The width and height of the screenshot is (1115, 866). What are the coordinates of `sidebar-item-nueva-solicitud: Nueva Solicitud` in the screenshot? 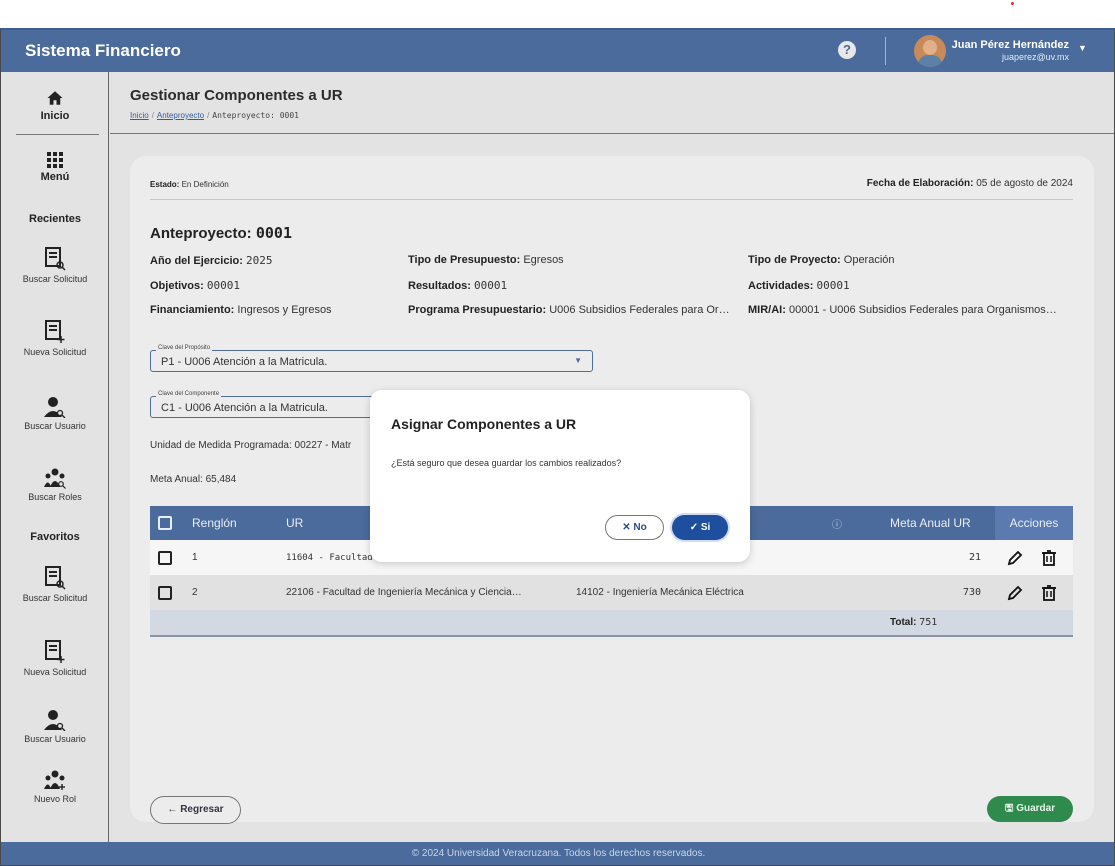 It's located at (55, 338).